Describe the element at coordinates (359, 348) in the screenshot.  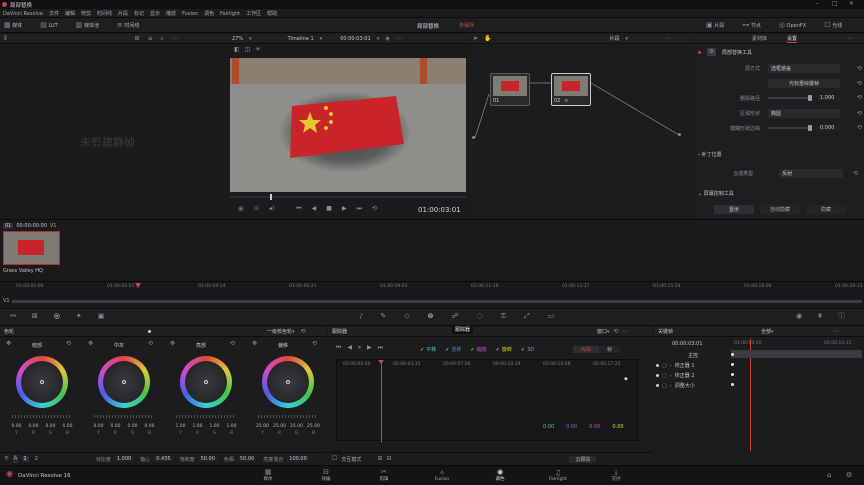
I see `track-stop-icon: ⏸` at that location.